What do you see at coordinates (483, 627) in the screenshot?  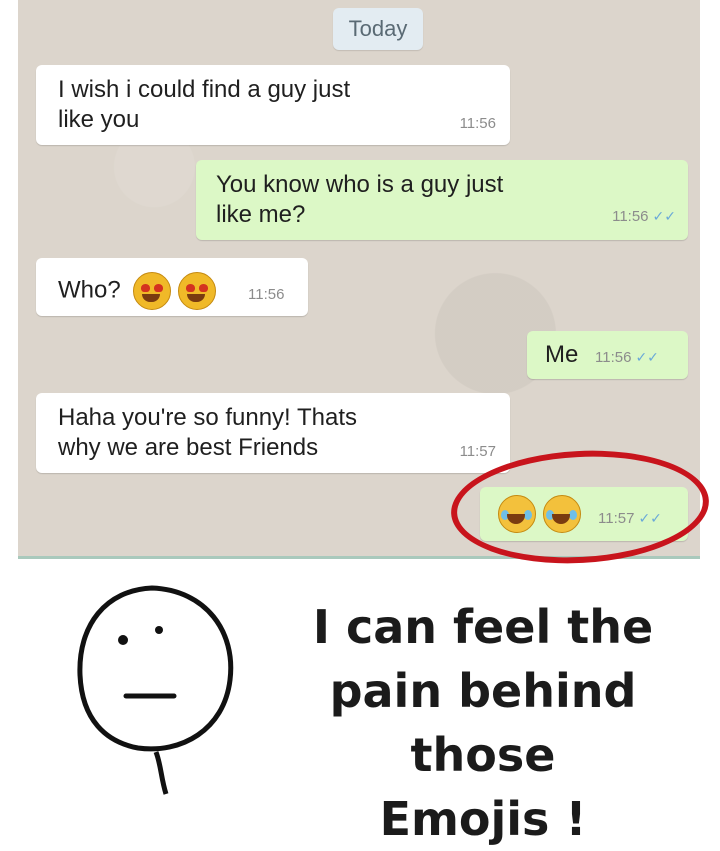 I see `caption-line: I can feel the` at bounding box center [483, 627].